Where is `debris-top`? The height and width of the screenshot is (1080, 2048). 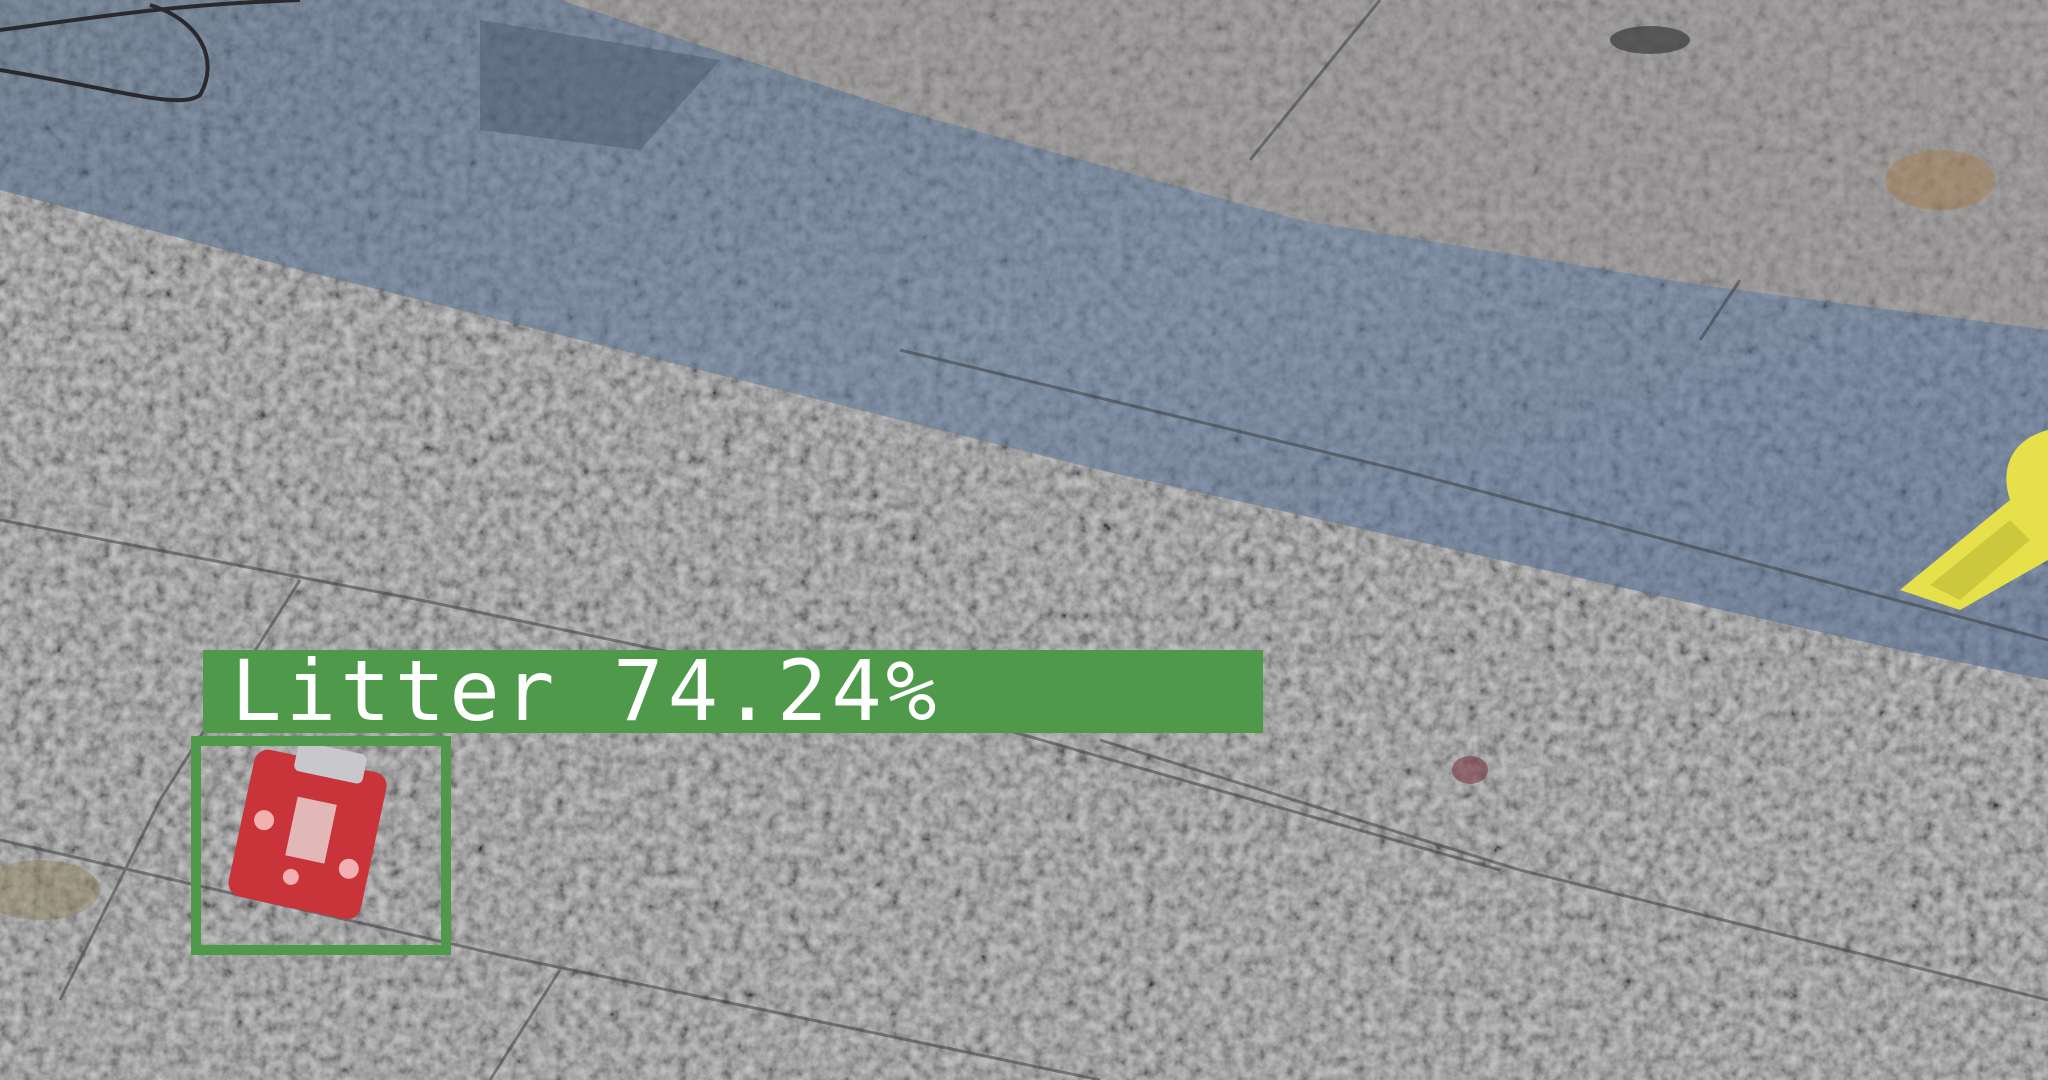 debris-top is located at coordinates (1650, 40).